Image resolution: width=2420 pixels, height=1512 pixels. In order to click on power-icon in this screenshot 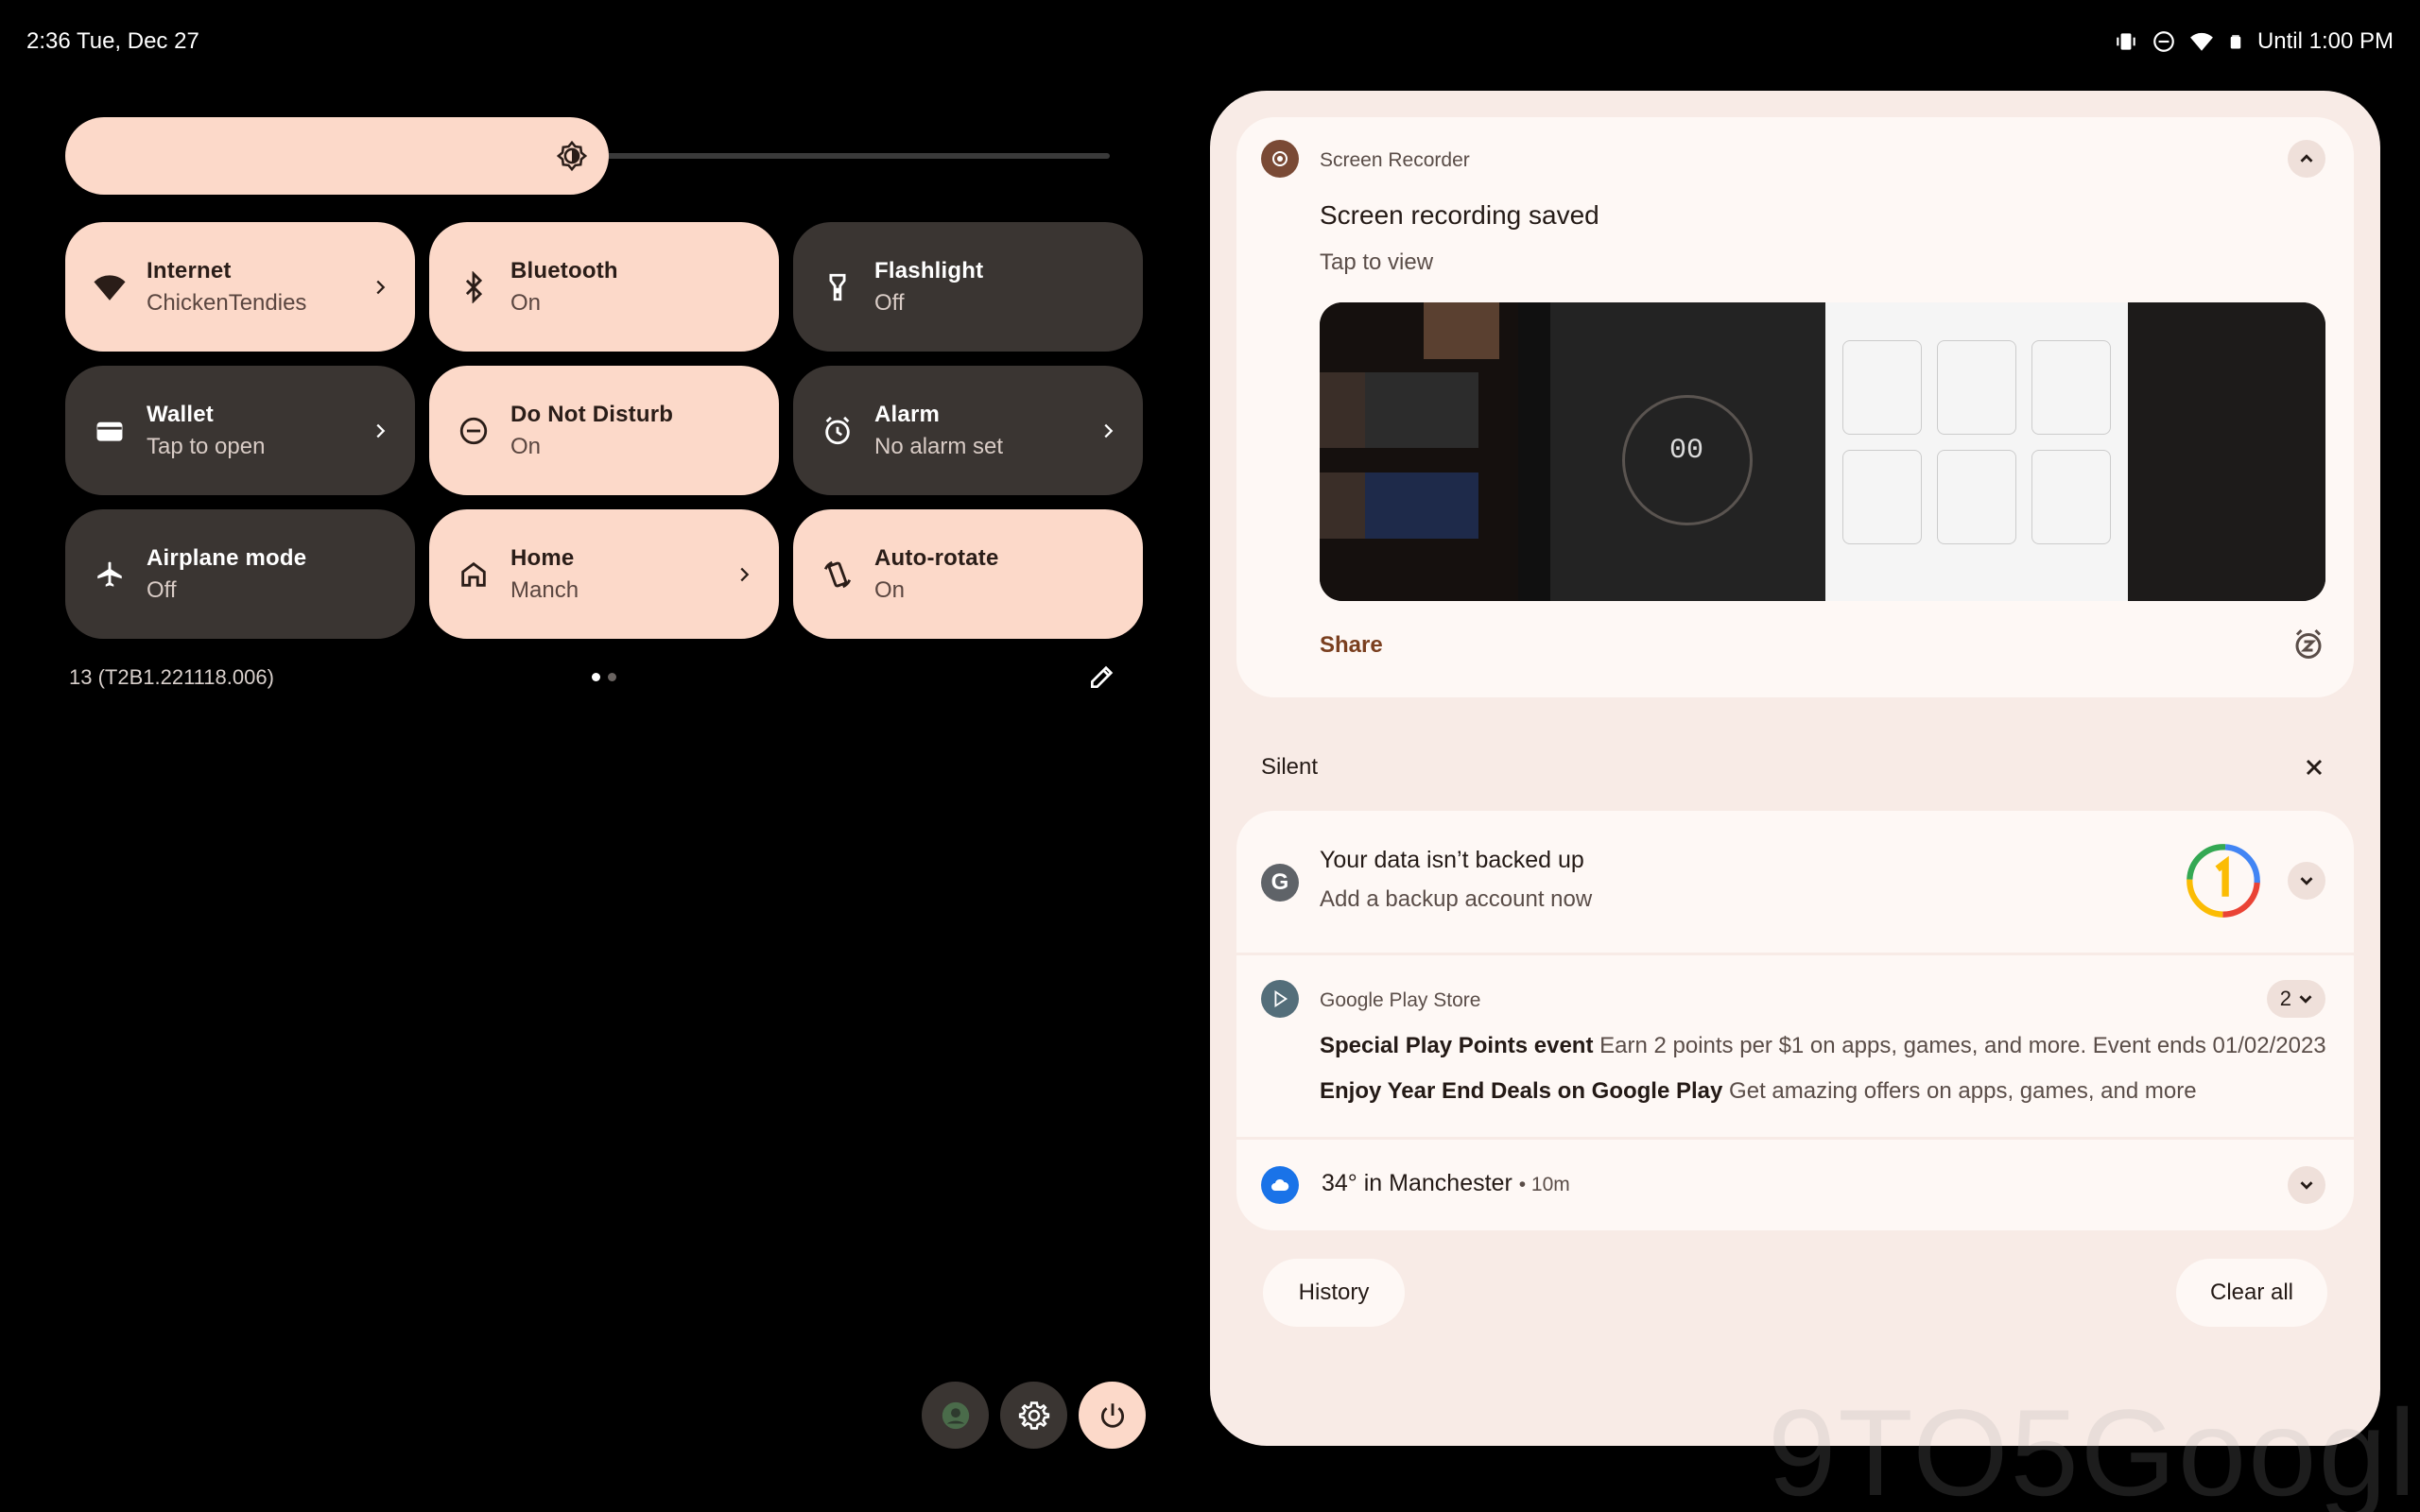, I will do `click(1112, 1415)`.